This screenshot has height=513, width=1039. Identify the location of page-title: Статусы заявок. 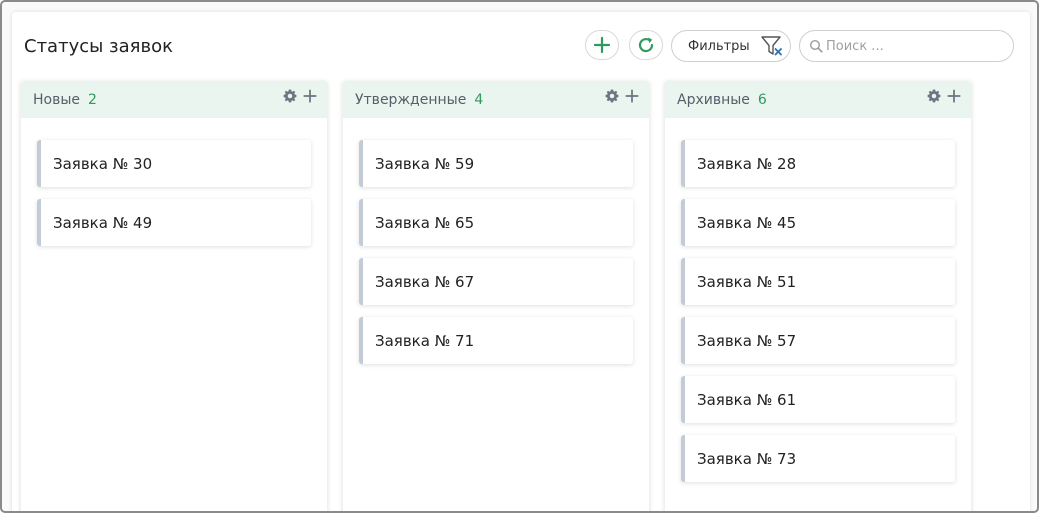
(98, 46).